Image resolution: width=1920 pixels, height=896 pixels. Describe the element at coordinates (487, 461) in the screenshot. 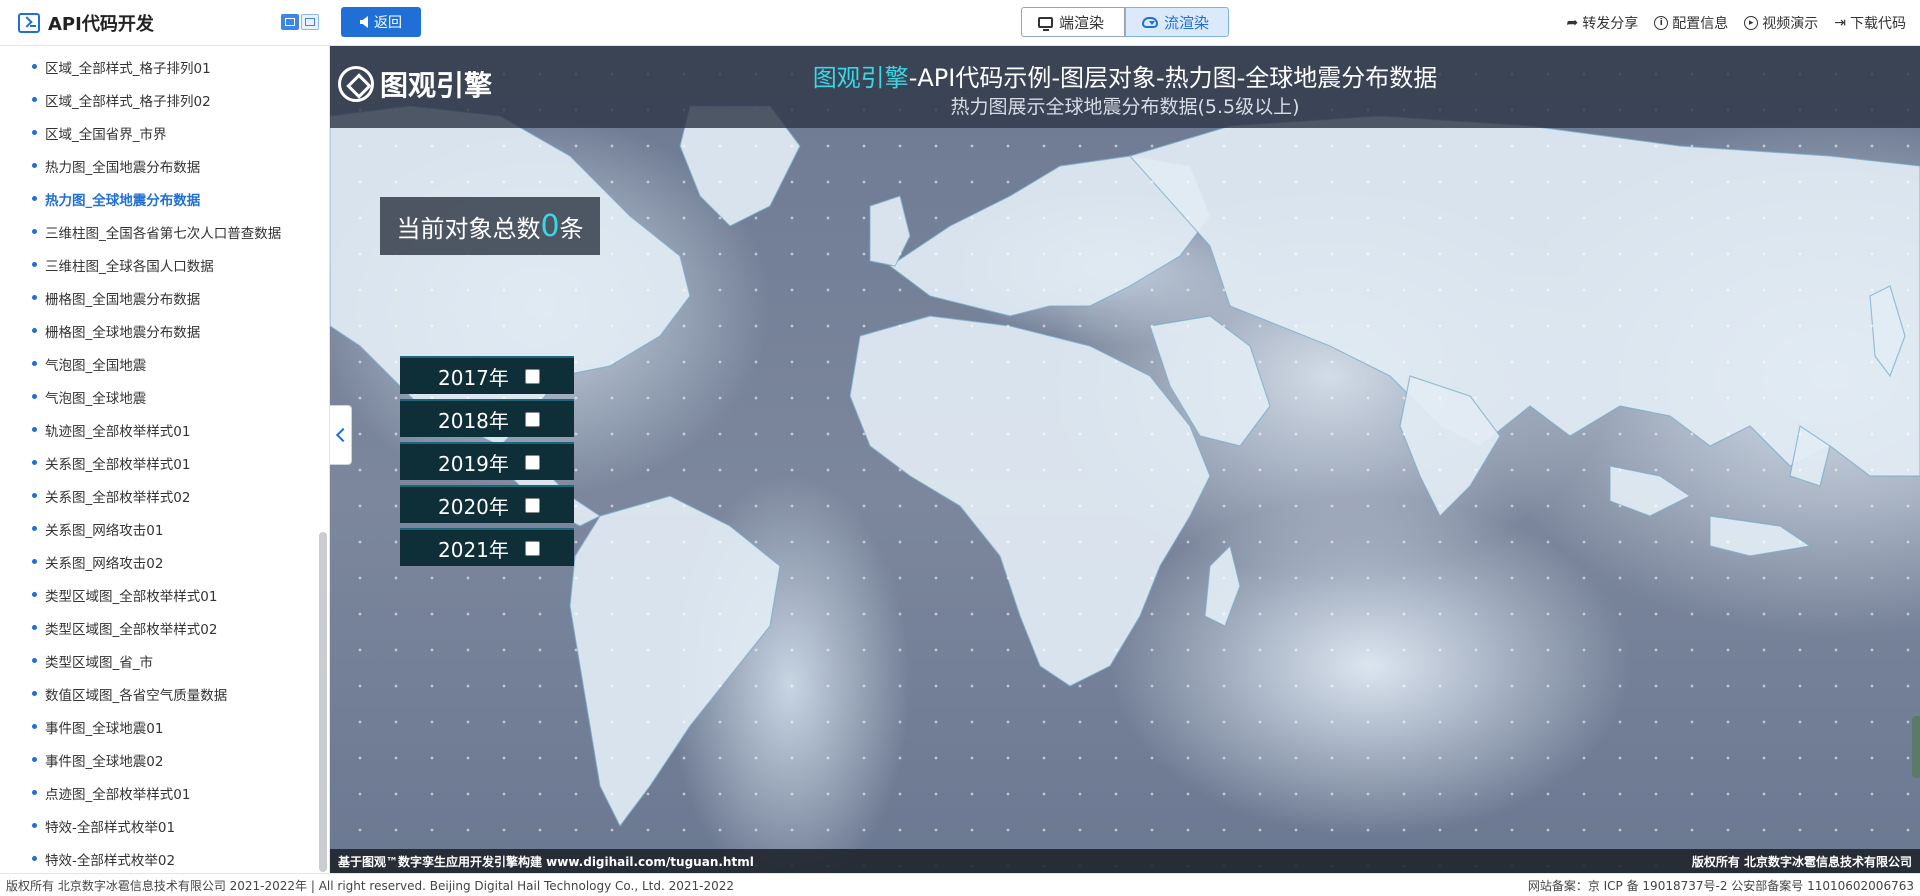

I see `year-filter-item: 2019年` at that location.